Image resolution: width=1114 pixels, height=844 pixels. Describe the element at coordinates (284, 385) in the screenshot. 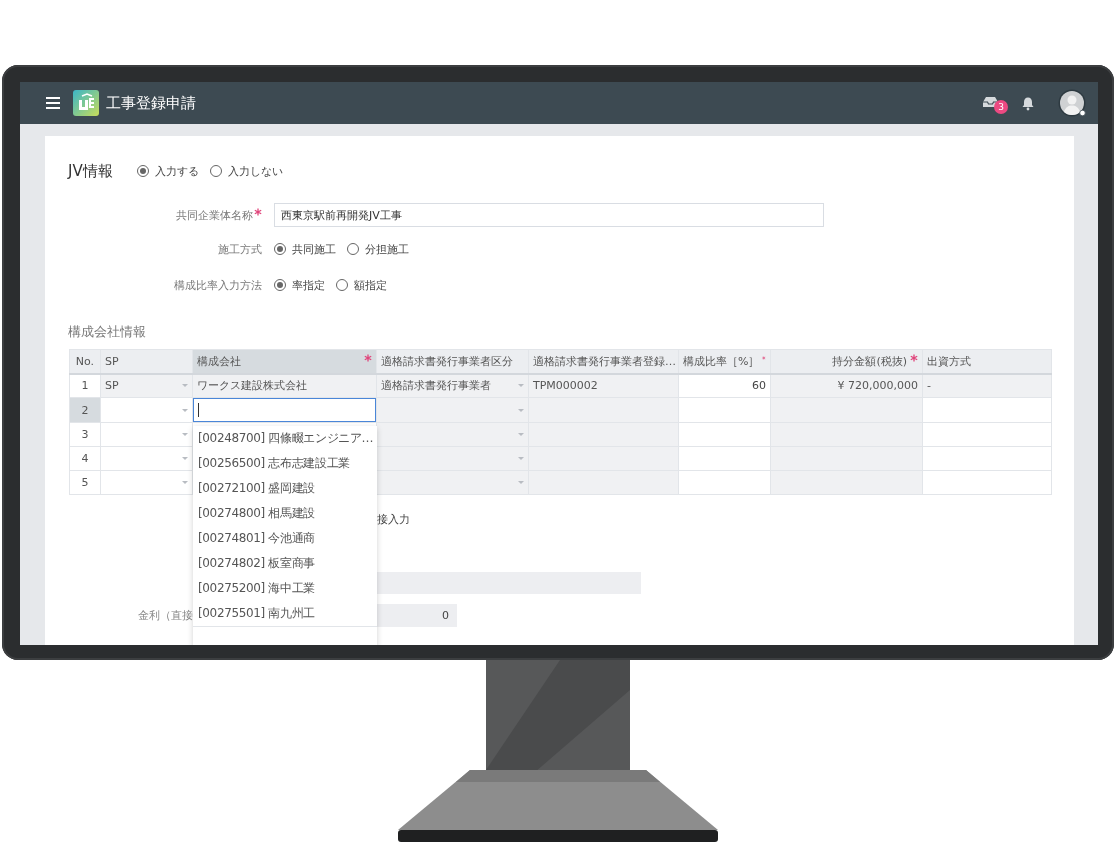

I see `table-cell: ワークス建設株式会社` at that location.